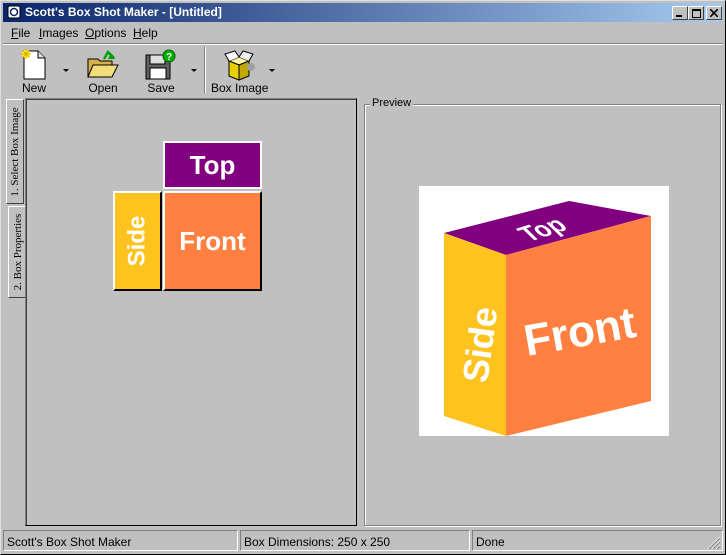  I want to click on top-face: Top, so click(212, 165).